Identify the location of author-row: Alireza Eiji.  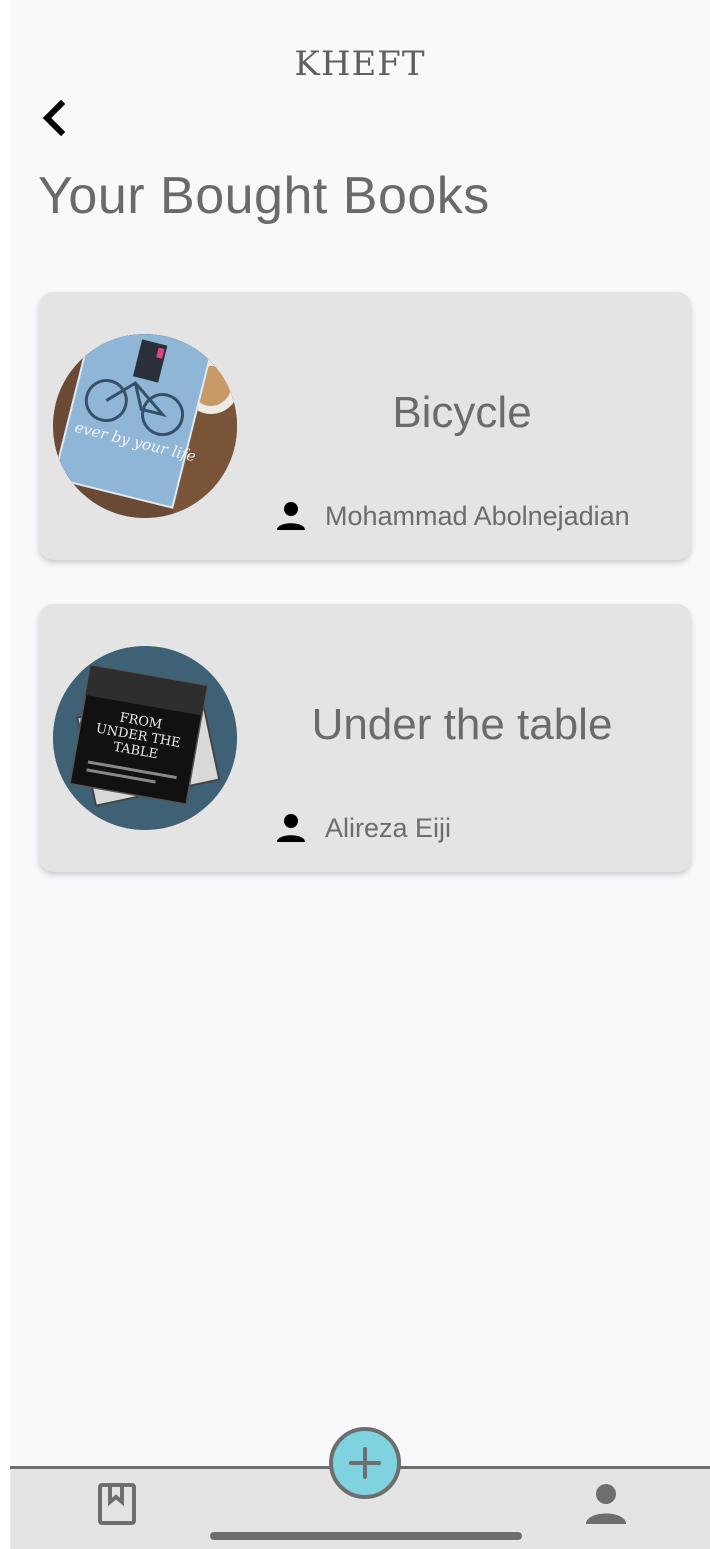
(363, 828).